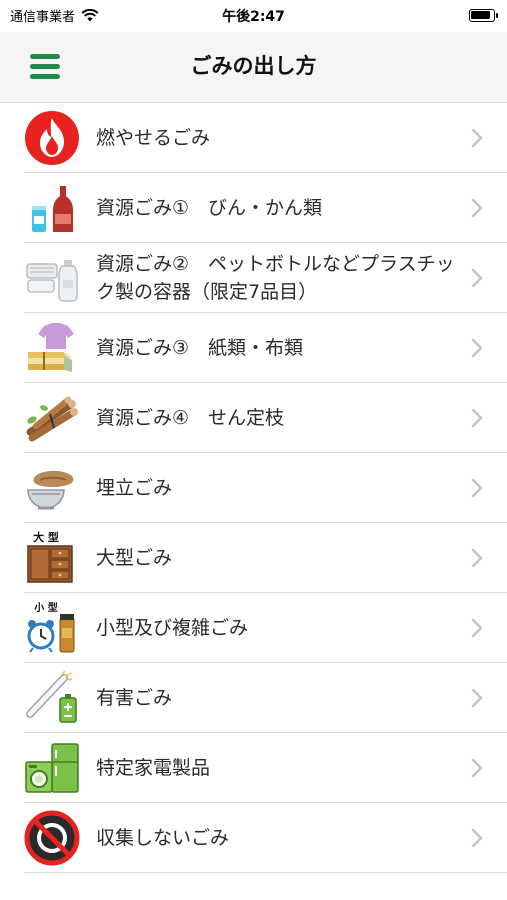  I want to click on list-item-small-complex: 小 型 小型及び複雑ごみ, so click(265, 628).